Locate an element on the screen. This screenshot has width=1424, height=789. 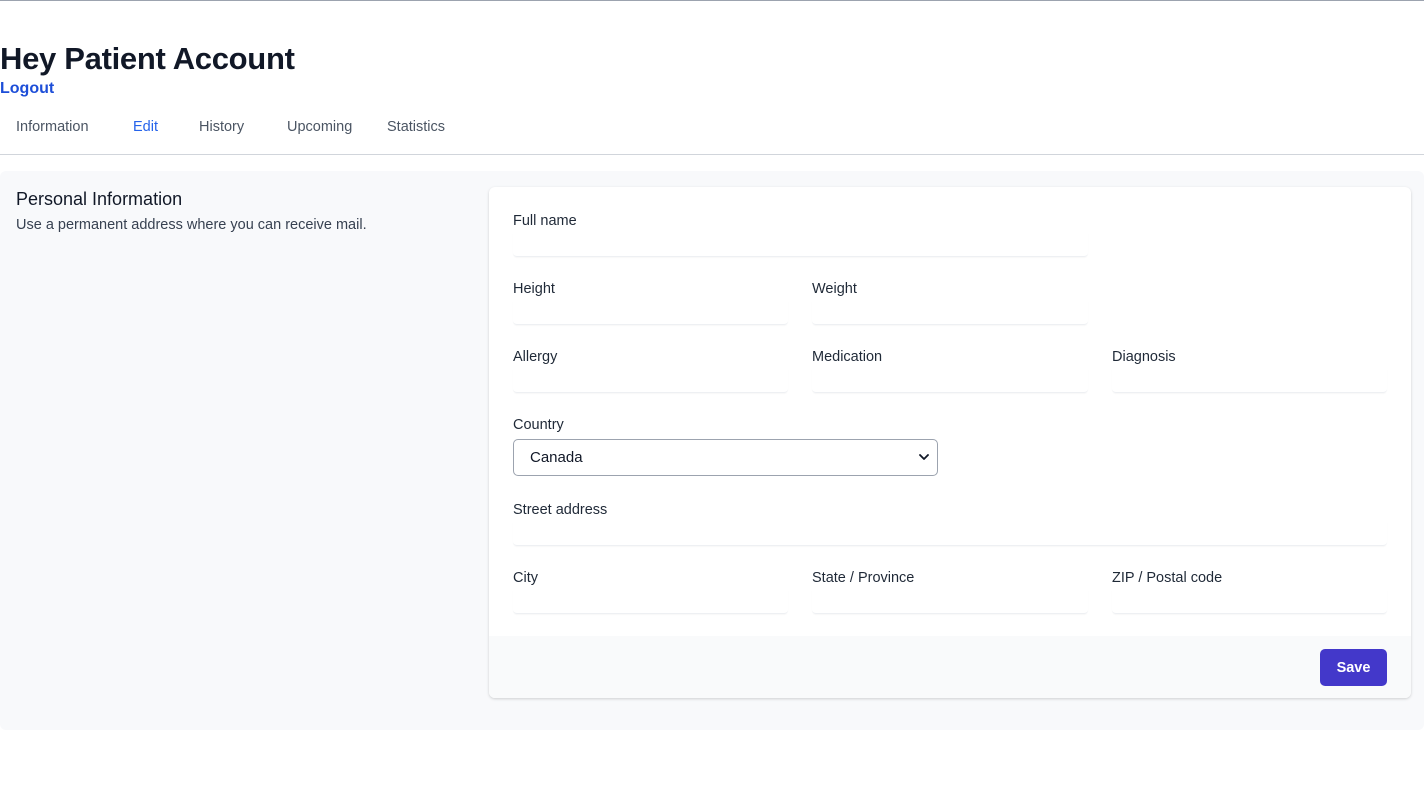
state-province-label: State / Province is located at coordinates (863, 578).